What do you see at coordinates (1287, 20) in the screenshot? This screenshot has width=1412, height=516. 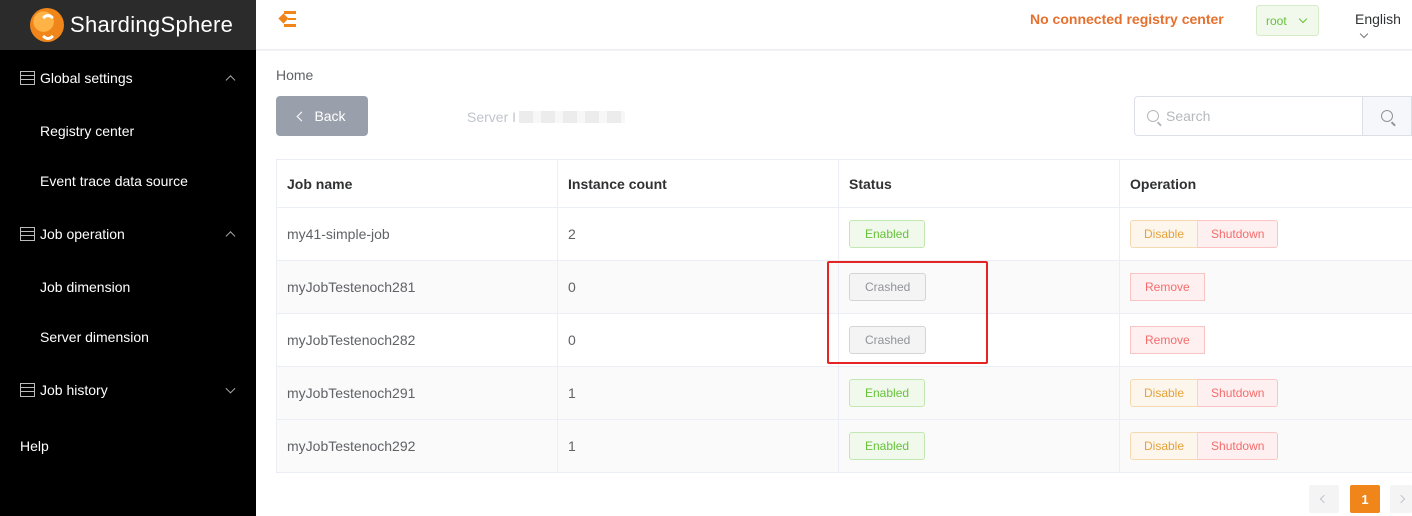 I see `user-dropdown: root` at bounding box center [1287, 20].